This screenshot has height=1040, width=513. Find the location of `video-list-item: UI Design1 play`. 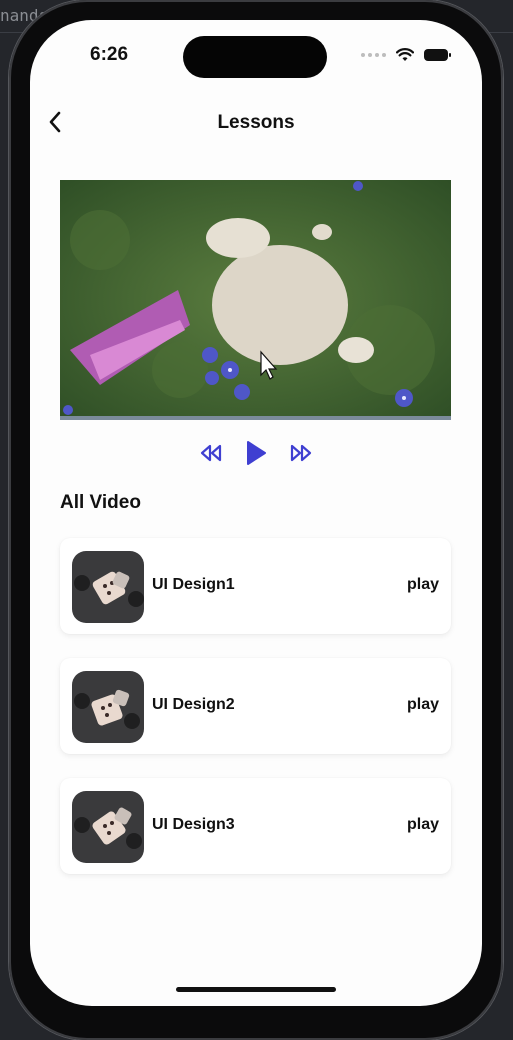

video-list-item: UI Design1 play is located at coordinates (255, 586).